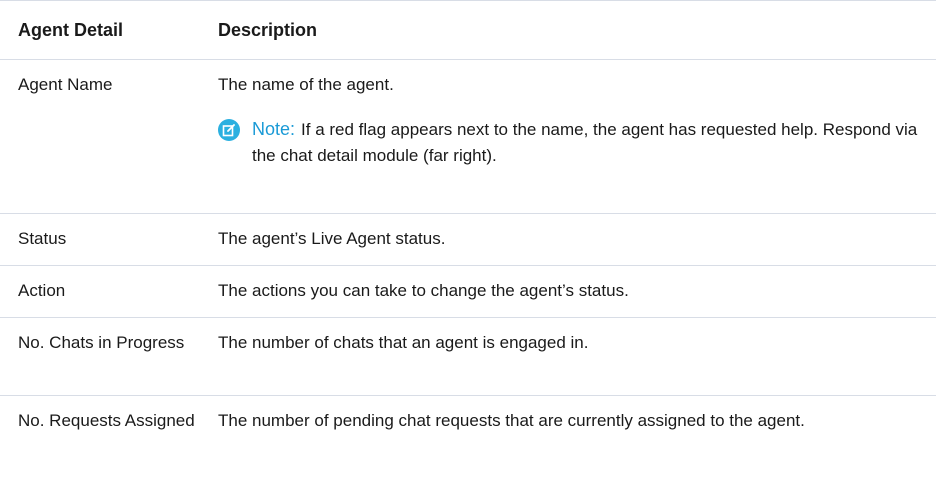  What do you see at coordinates (306, 84) in the screenshot?
I see `row-description: The name of the agent.` at bounding box center [306, 84].